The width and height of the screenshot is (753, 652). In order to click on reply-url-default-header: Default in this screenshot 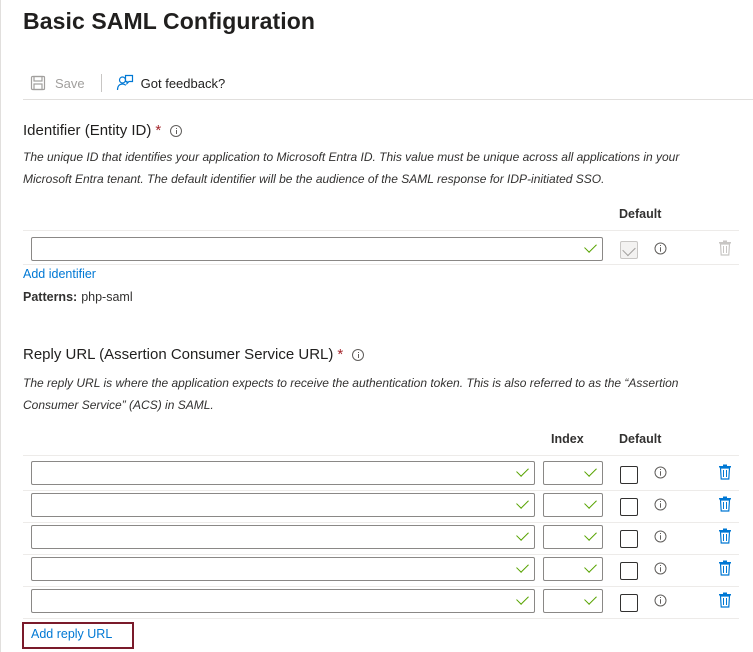, I will do `click(640, 439)`.